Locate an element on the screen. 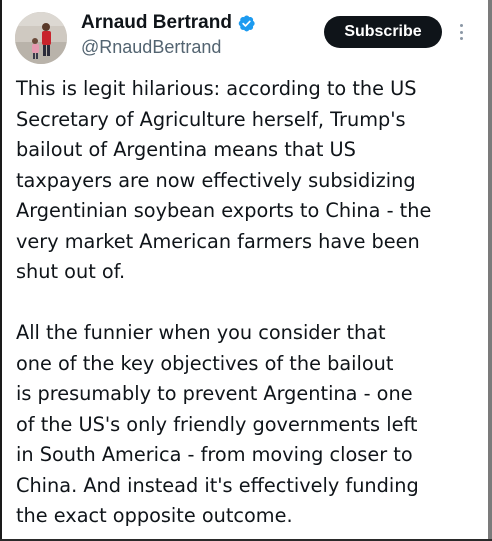 The width and height of the screenshot is (492, 541). post-line: All the funnier when you consider that is located at coordinates (201, 332).